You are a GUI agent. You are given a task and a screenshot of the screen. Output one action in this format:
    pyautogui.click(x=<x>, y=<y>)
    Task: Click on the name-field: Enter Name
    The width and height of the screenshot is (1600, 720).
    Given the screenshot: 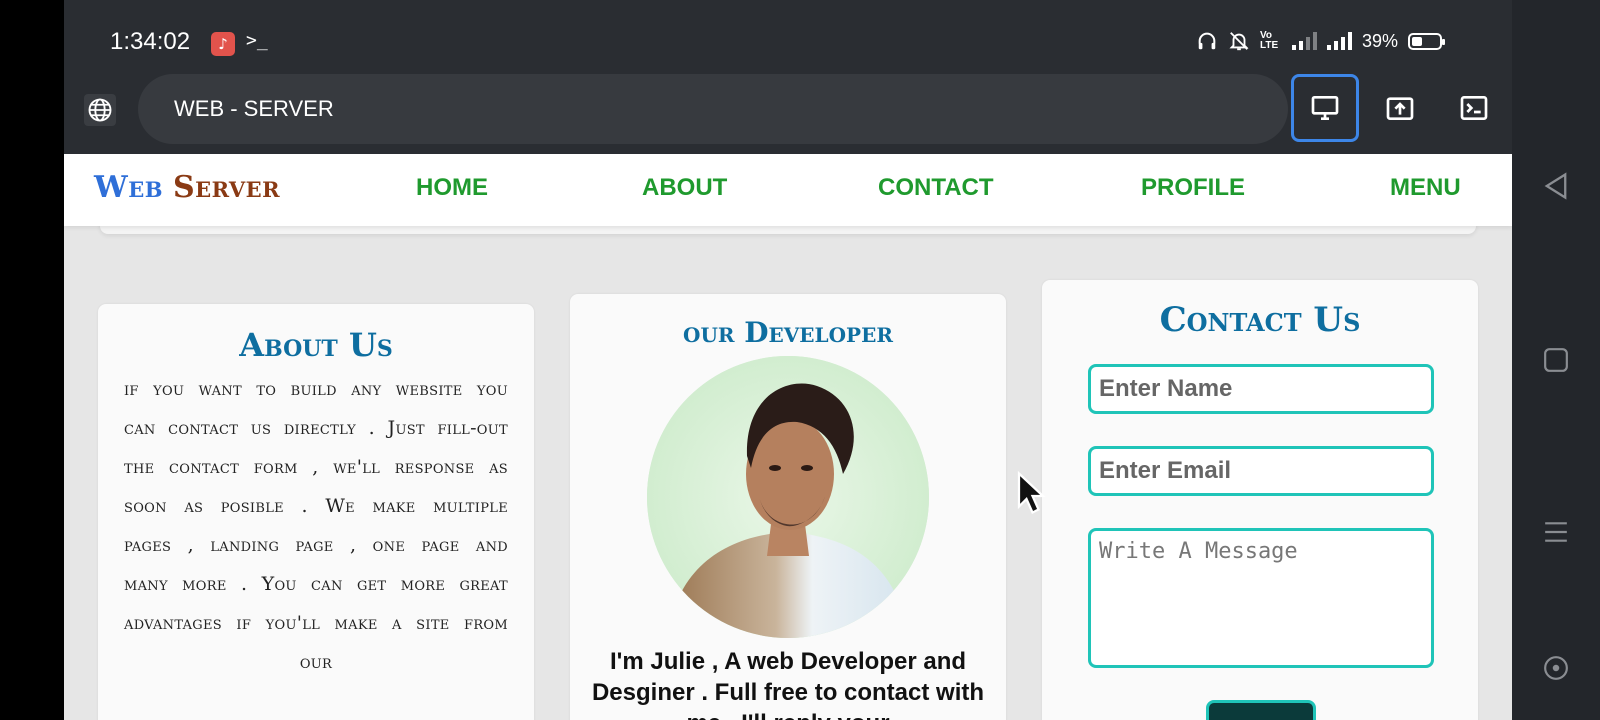 What is the action you would take?
    pyautogui.click(x=1261, y=389)
    